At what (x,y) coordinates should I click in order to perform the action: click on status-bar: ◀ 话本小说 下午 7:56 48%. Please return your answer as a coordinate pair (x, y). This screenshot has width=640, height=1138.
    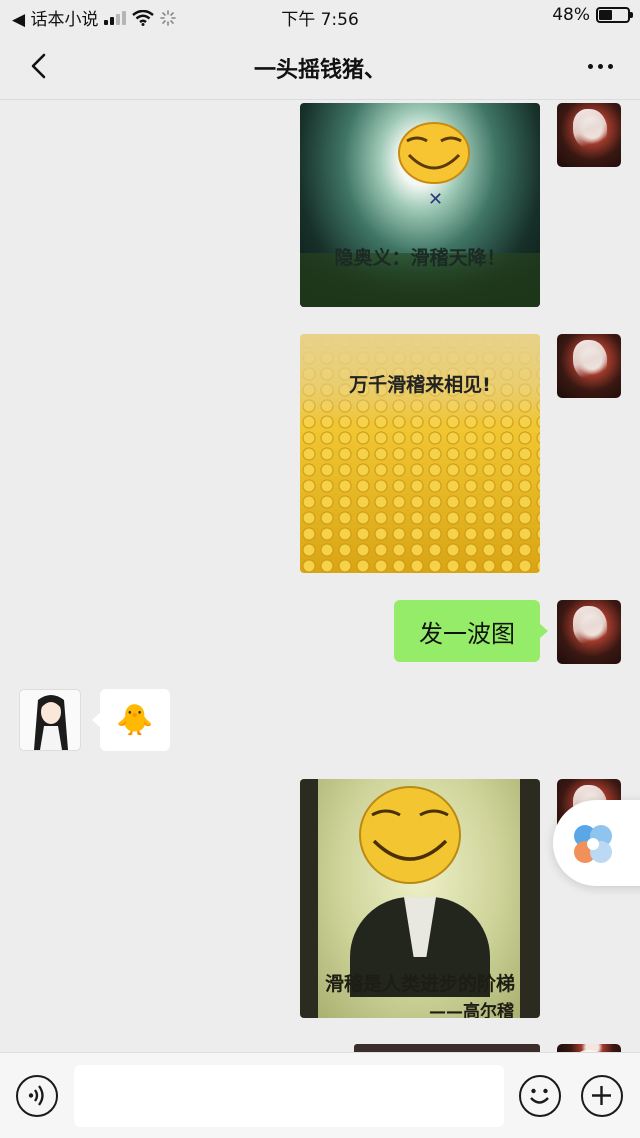
    Looking at the image, I should click on (320, 16).